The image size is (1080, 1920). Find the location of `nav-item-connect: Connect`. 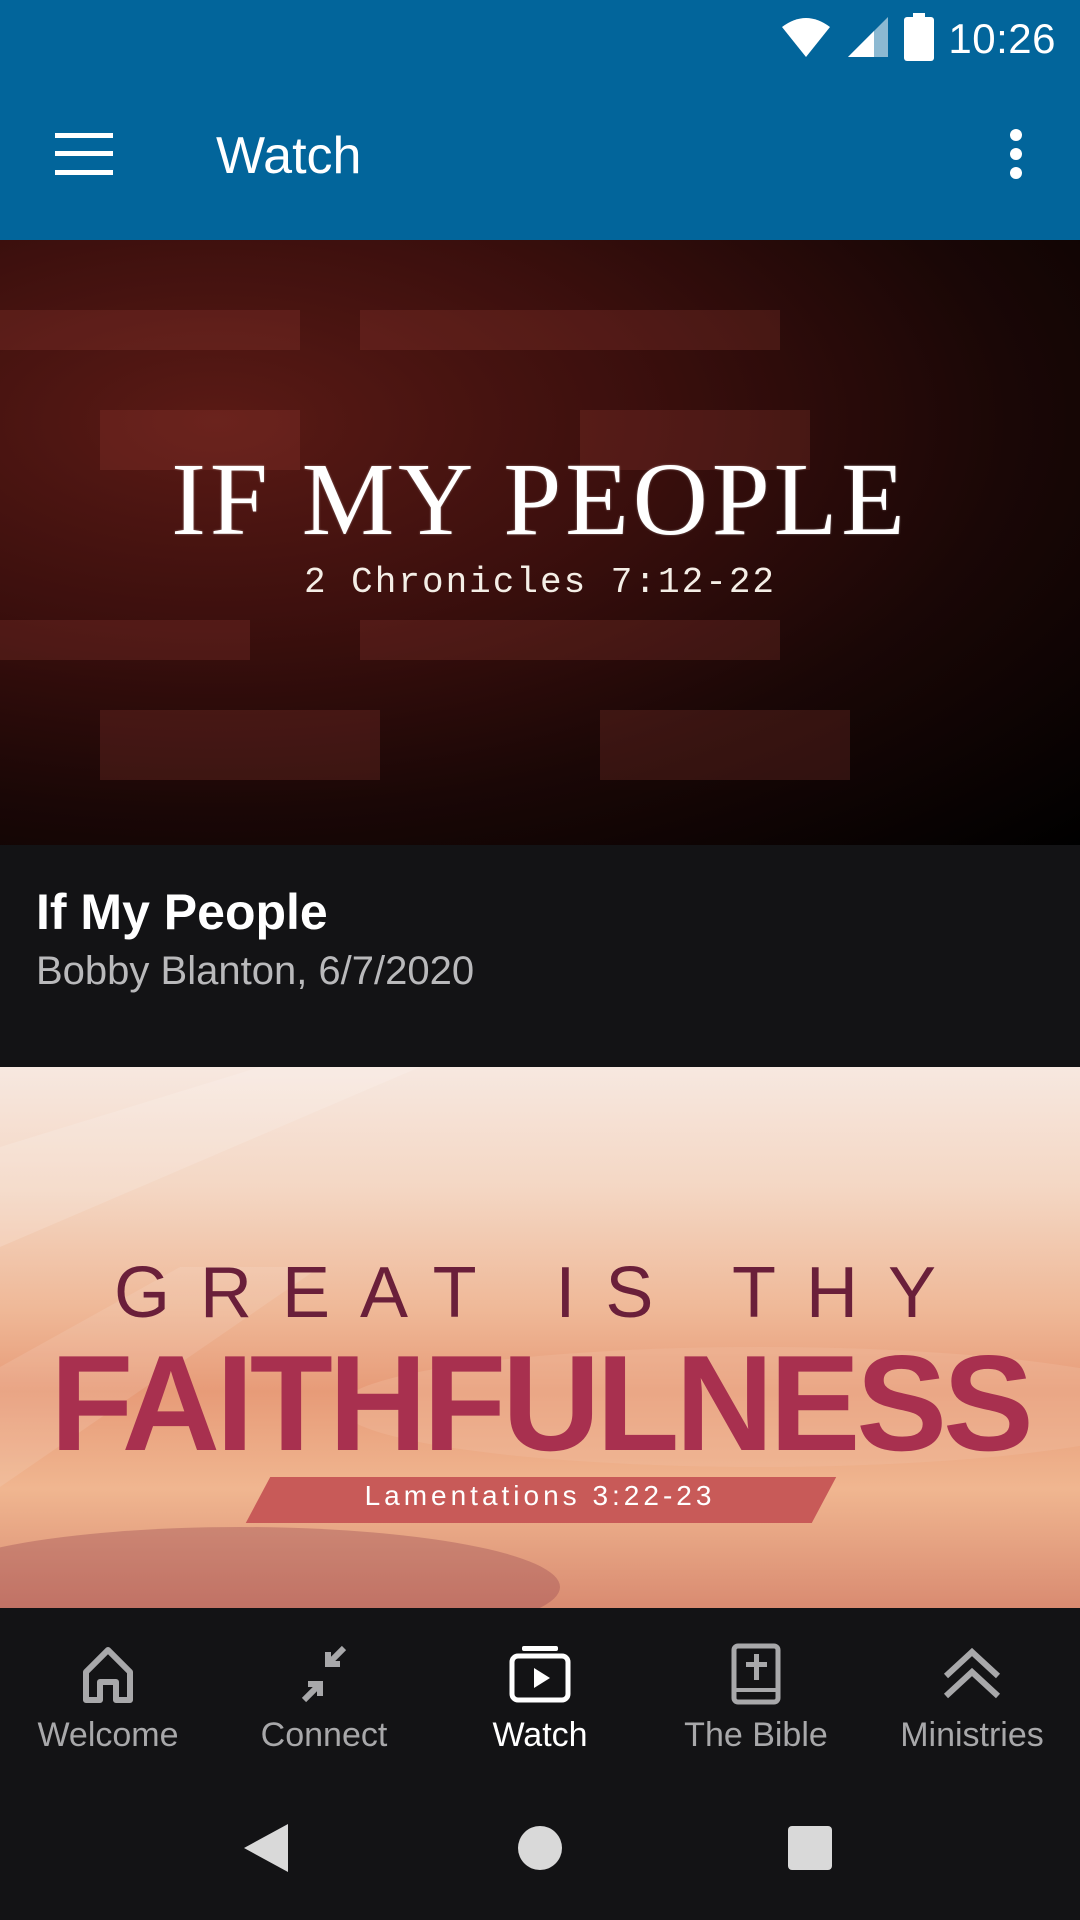

nav-item-connect: Connect is located at coordinates (324, 1693).